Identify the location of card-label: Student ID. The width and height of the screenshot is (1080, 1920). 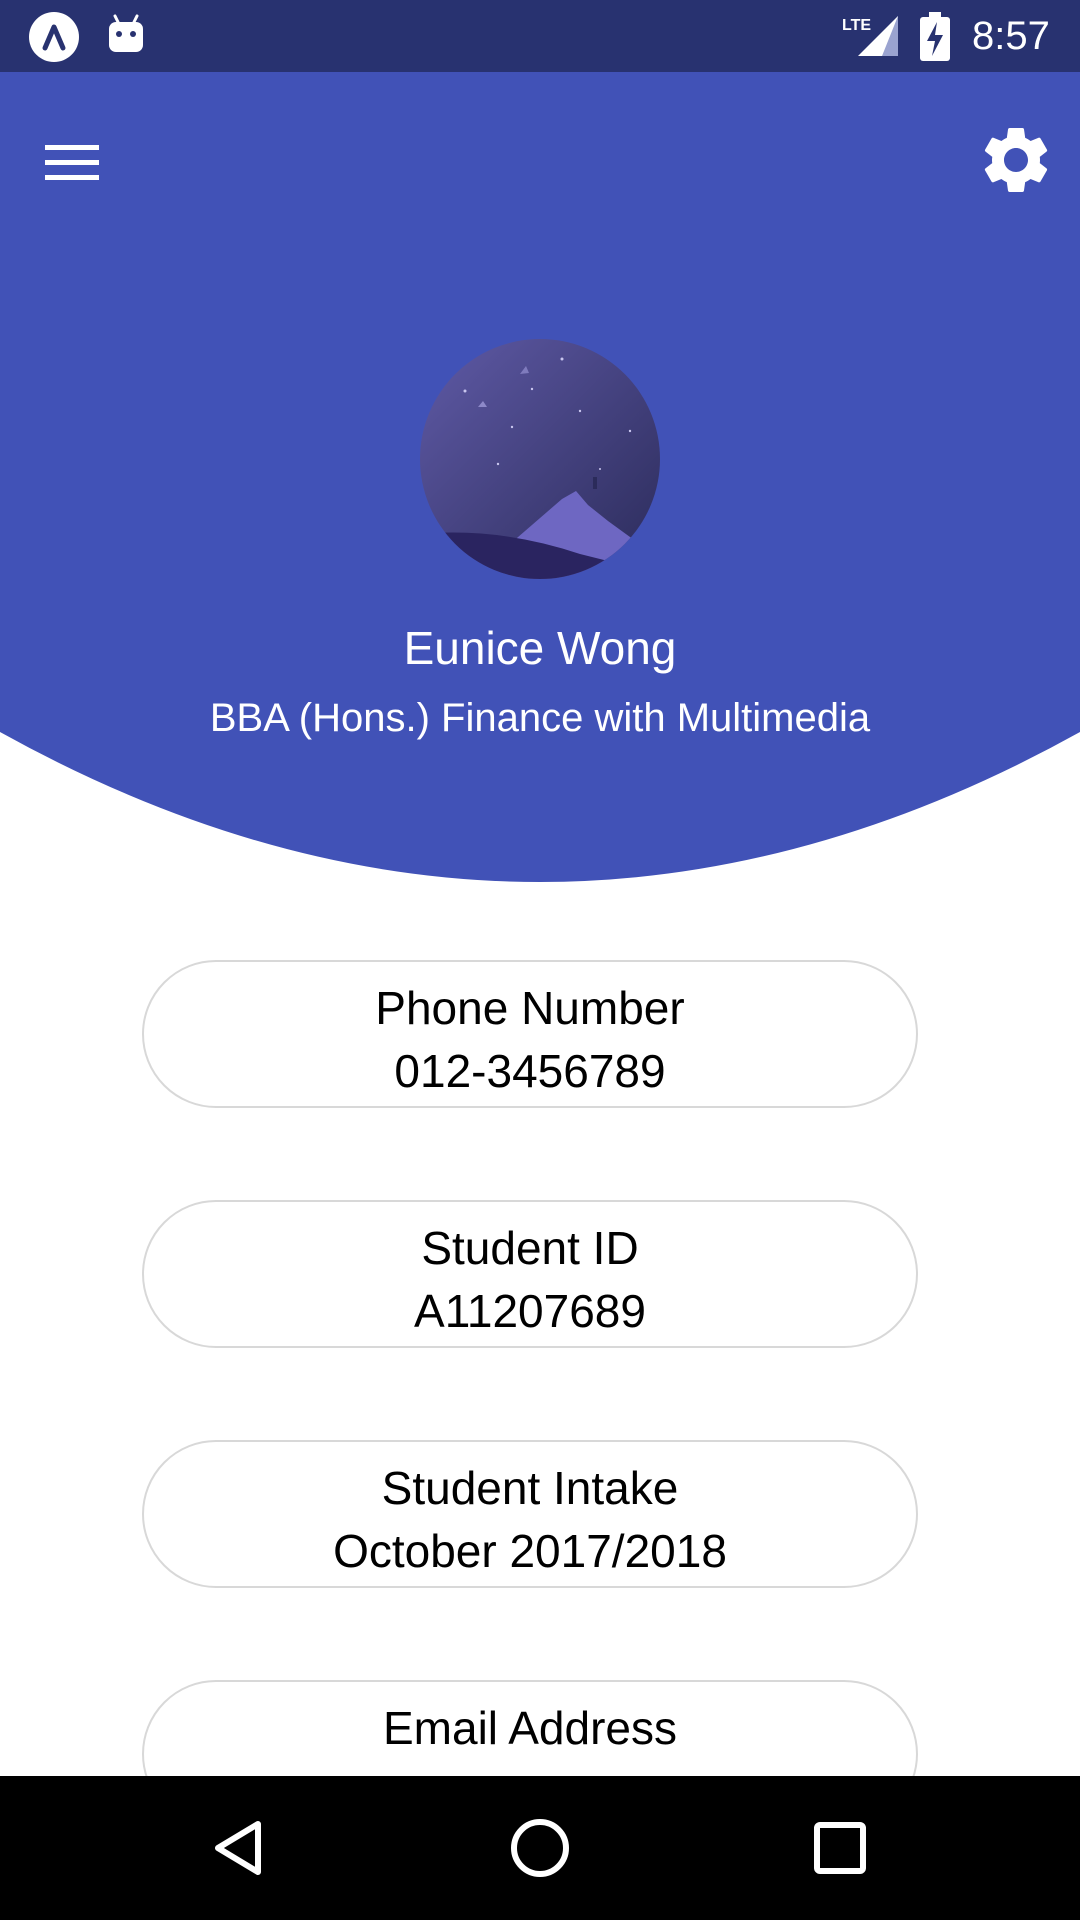
(530, 1248).